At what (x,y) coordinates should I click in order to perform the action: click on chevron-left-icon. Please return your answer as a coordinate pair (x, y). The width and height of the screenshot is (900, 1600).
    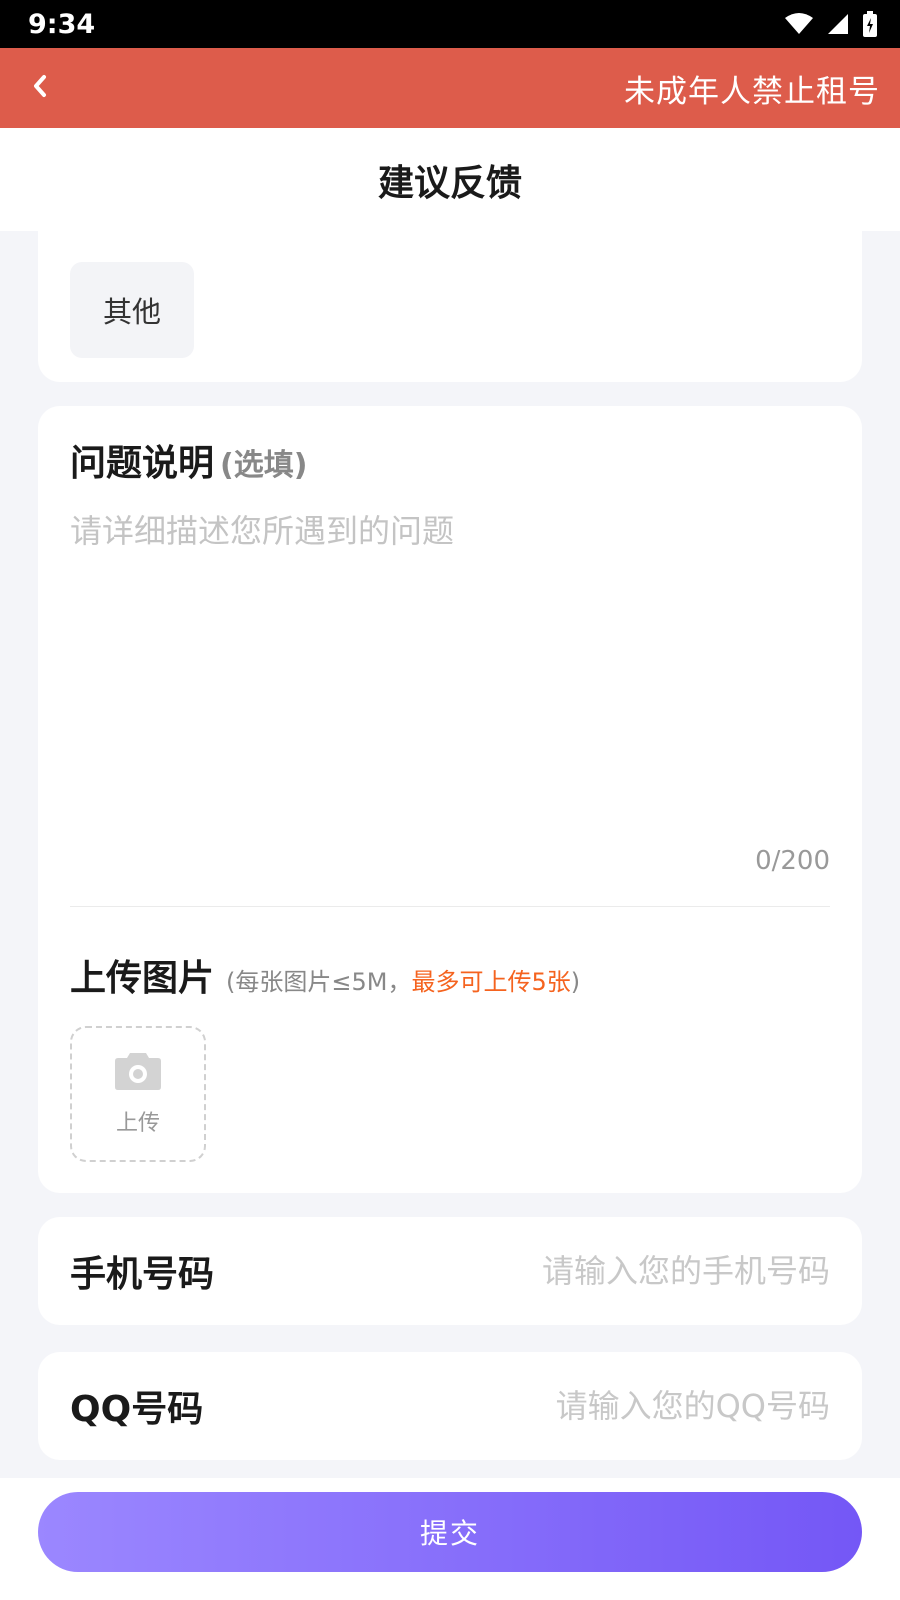
    Looking at the image, I should click on (40, 88).